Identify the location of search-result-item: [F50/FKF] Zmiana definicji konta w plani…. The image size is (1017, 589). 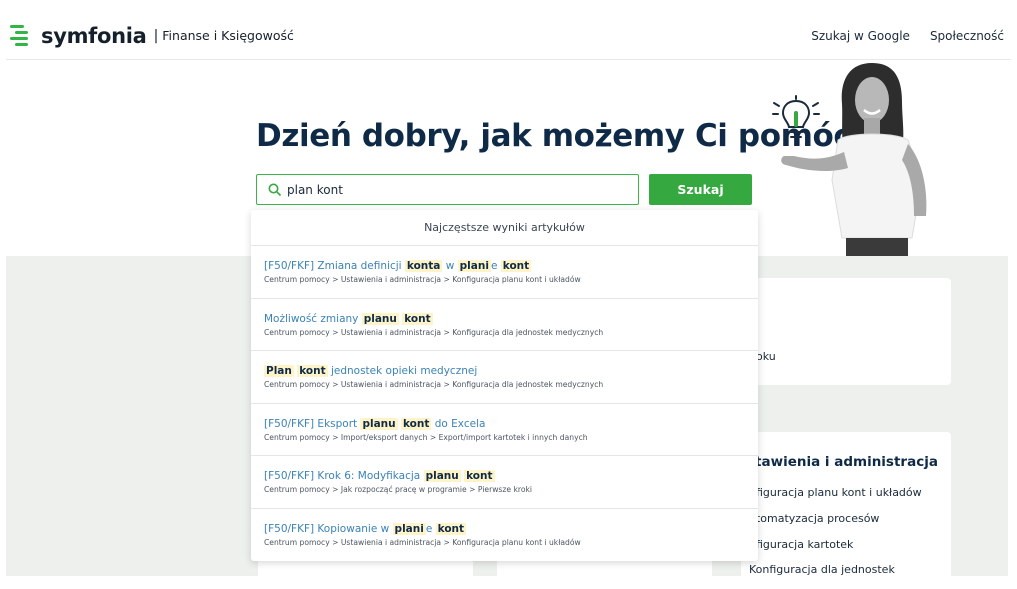
(504, 272).